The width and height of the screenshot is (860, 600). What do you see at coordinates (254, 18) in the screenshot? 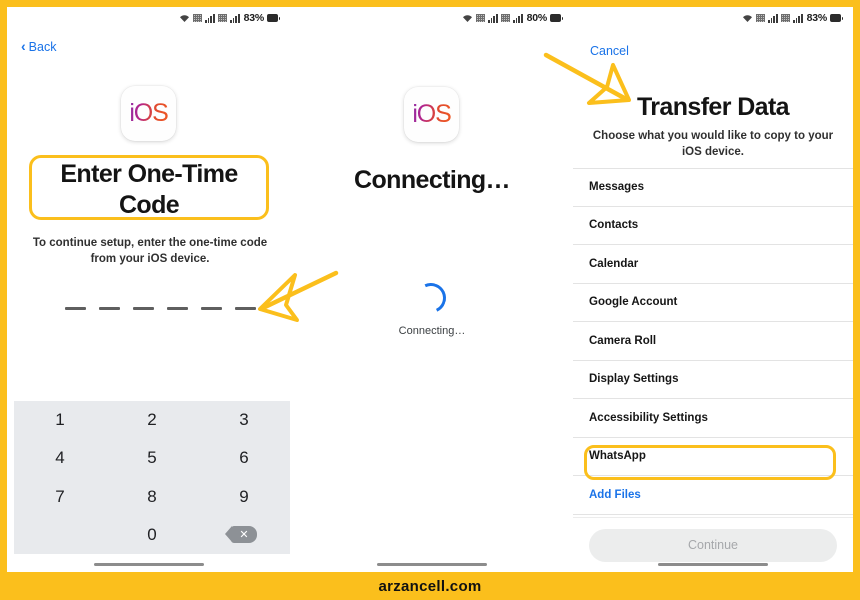
I see `battery-percent-left: 83%` at bounding box center [254, 18].